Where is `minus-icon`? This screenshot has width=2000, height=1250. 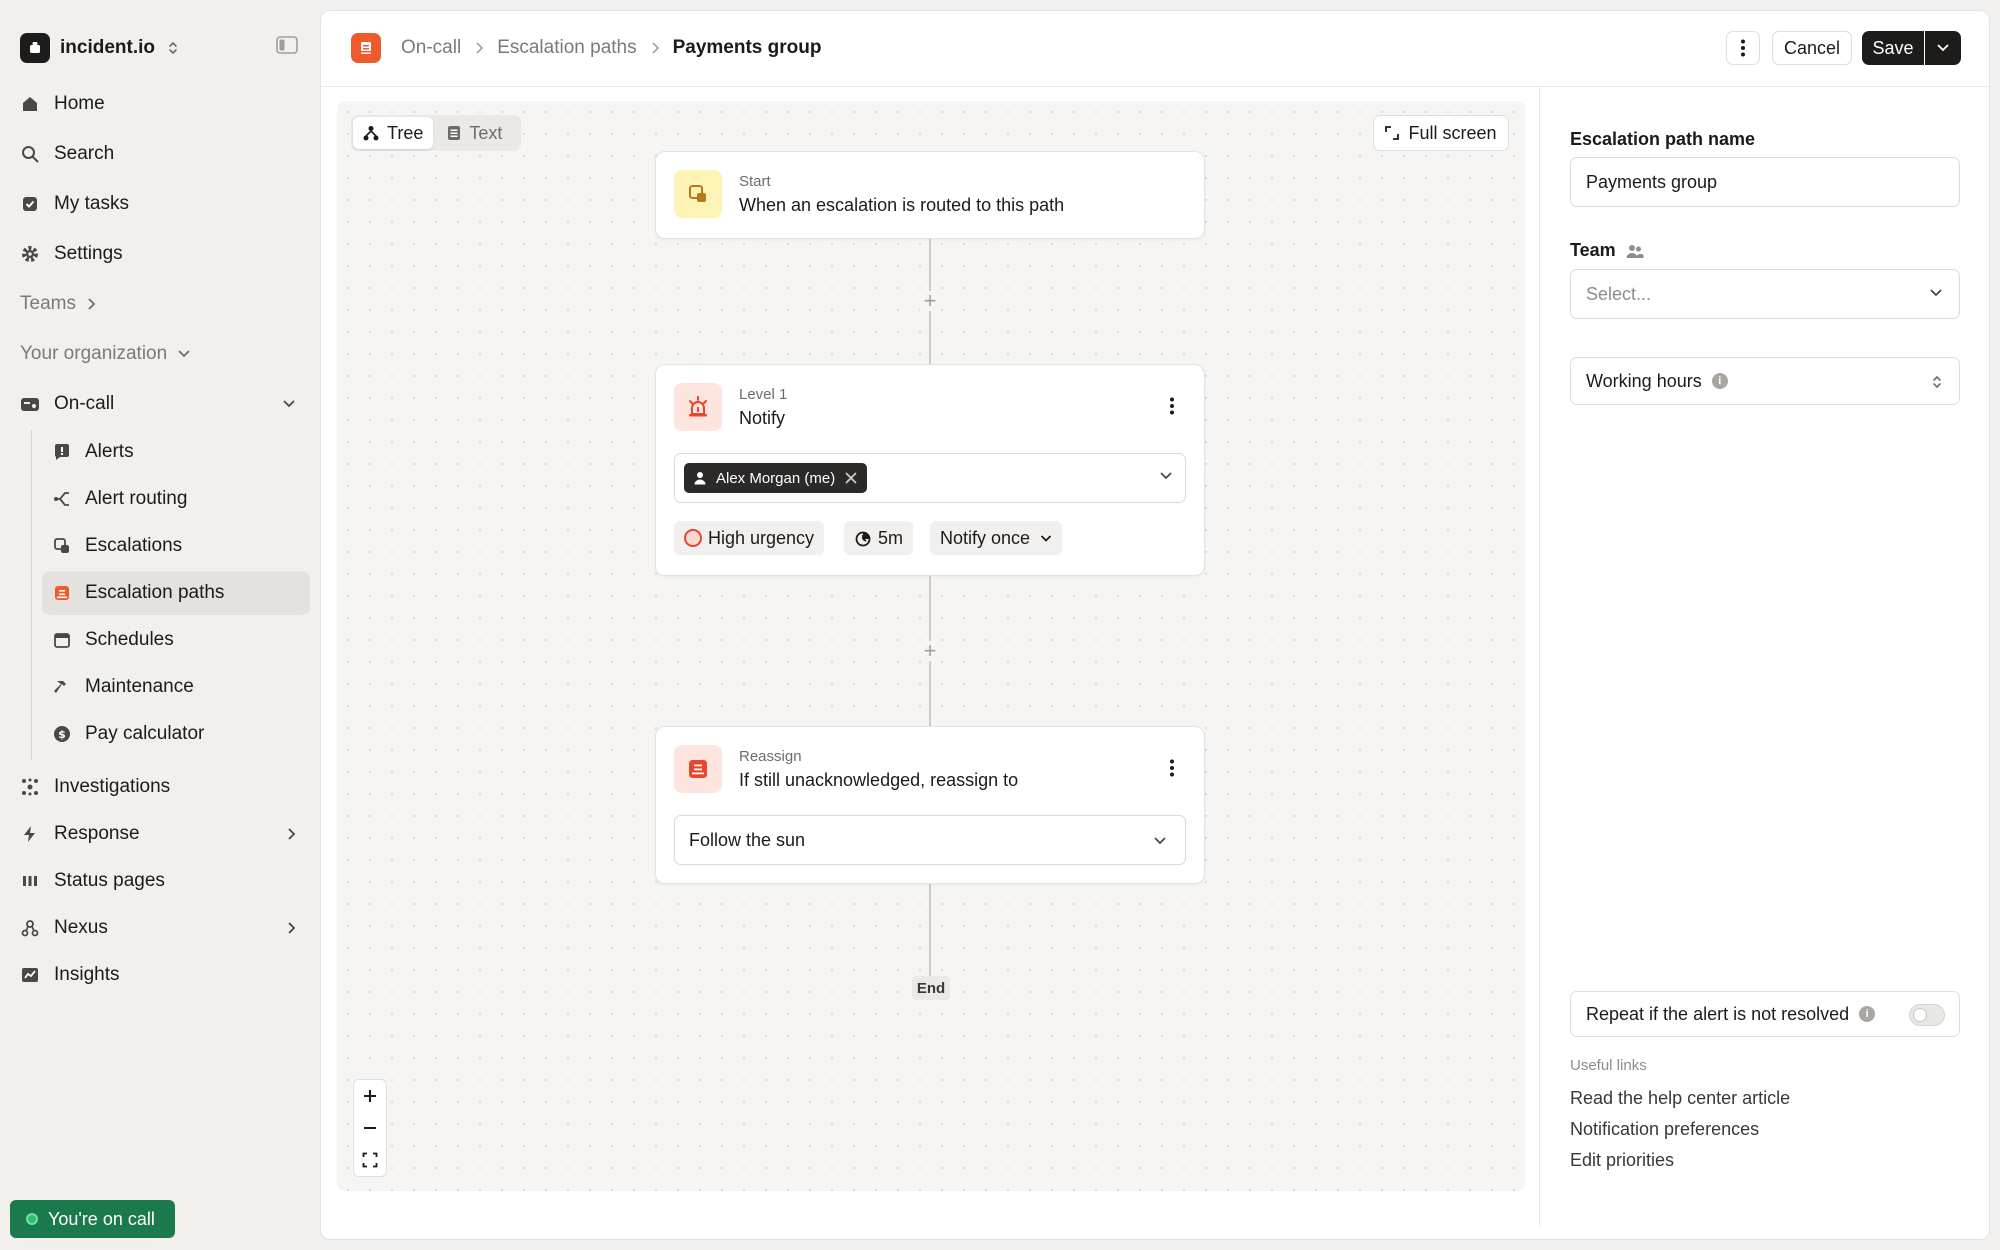 minus-icon is located at coordinates (370, 1128).